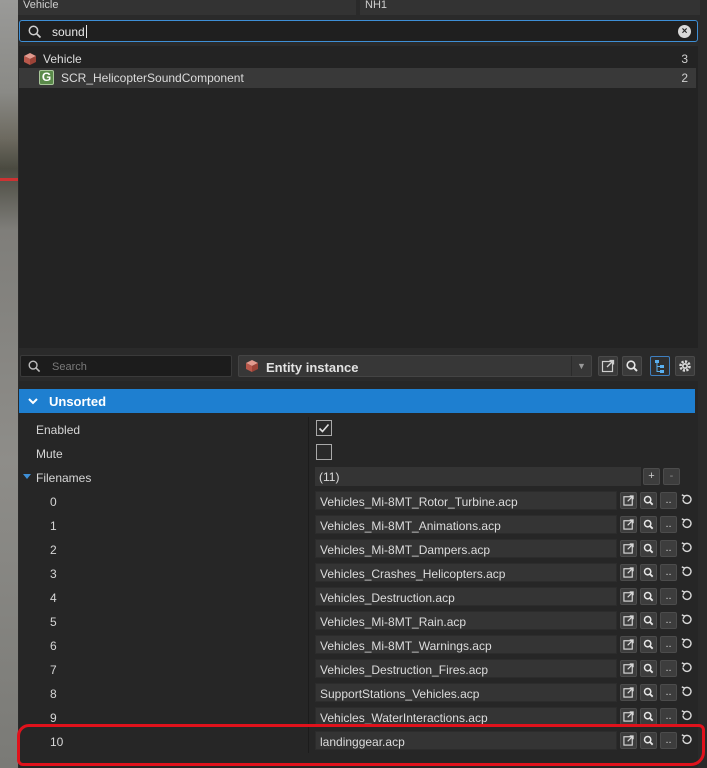 The image size is (707, 768). Describe the element at coordinates (357, 59) in the screenshot. I see `tree-item-vehicle: Vehicle 3` at that location.